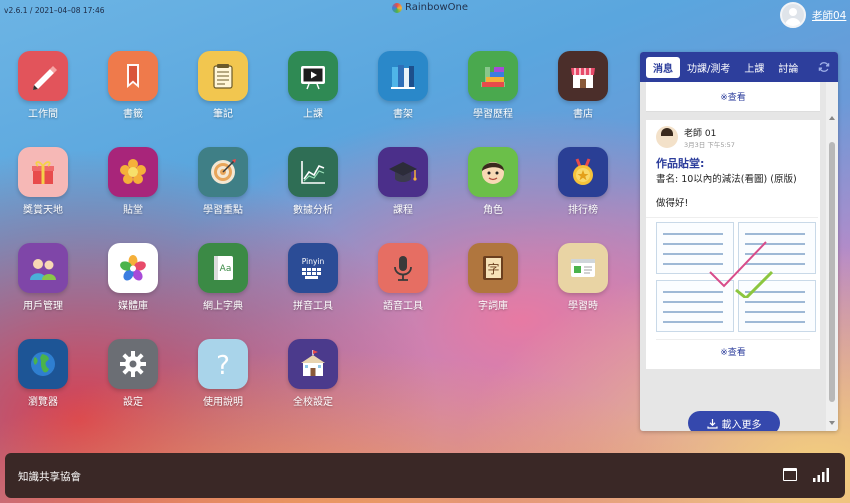 This screenshot has width=850, height=503. Describe the element at coordinates (824, 67) in the screenshot. I see `refresh-icon` at that location.